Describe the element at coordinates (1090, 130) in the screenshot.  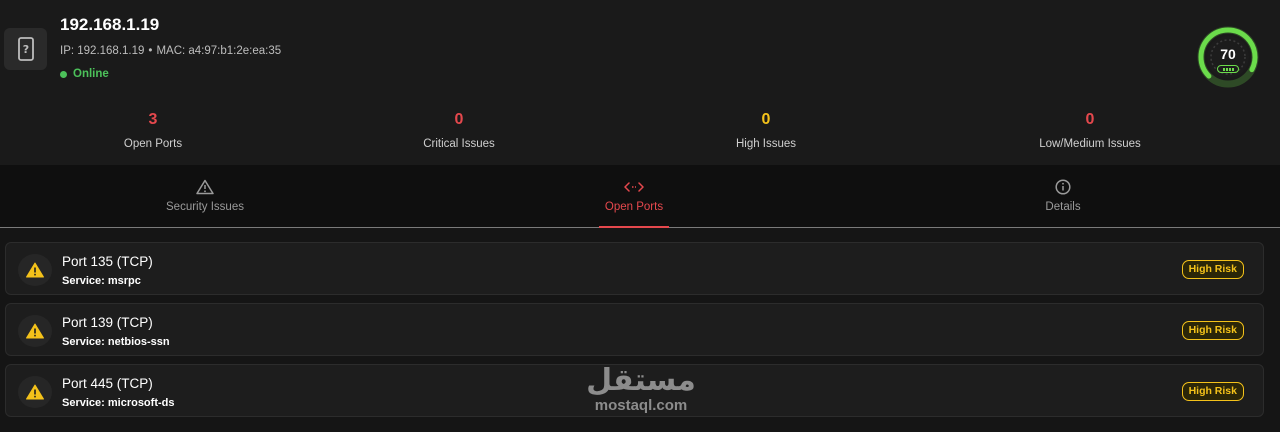
I see `stat-low-medium-issues: 0 Low/Medium Issues` at that location.